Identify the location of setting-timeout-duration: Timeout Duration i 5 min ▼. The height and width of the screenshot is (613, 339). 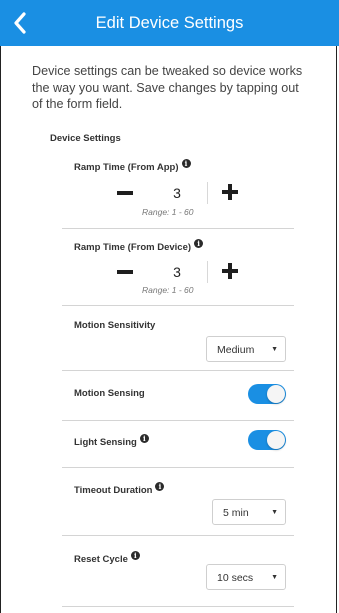
(178, 501).